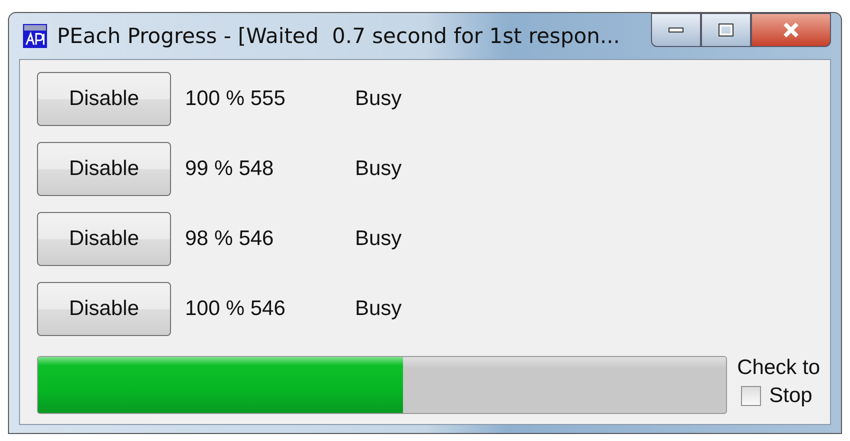 Image resolution: width=850 pixels, height=441 pixels. I want to click on maximize-icon, so click(726, 30).